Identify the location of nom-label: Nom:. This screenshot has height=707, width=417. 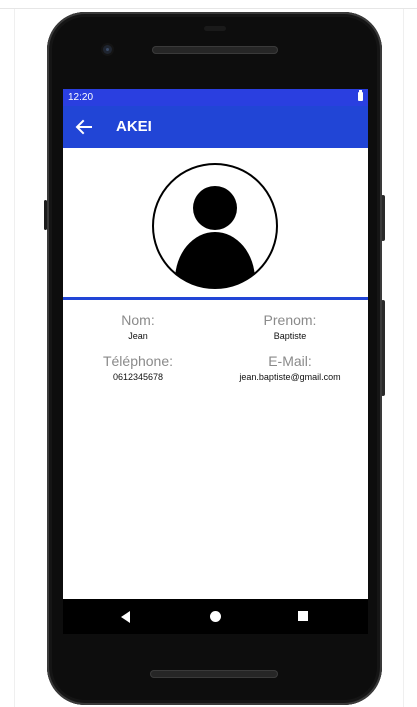
(138, 320).